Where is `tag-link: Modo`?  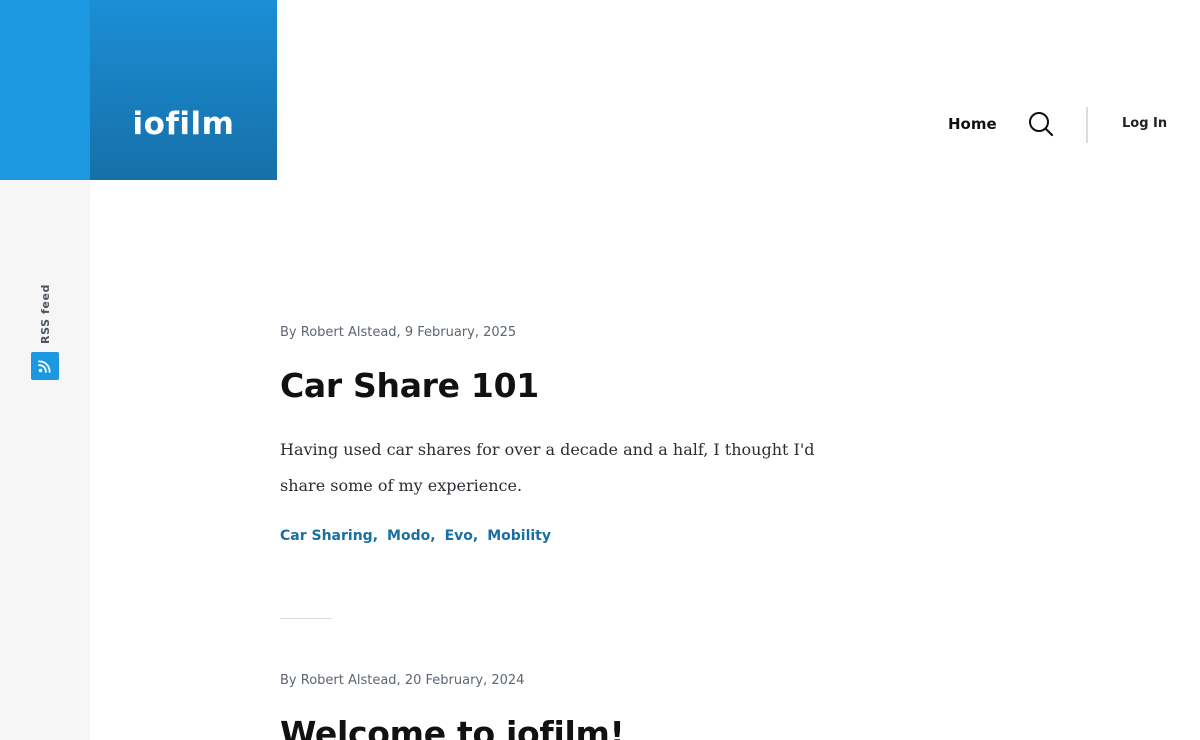
tag-link: Modo is located at coordinates (408, 536).